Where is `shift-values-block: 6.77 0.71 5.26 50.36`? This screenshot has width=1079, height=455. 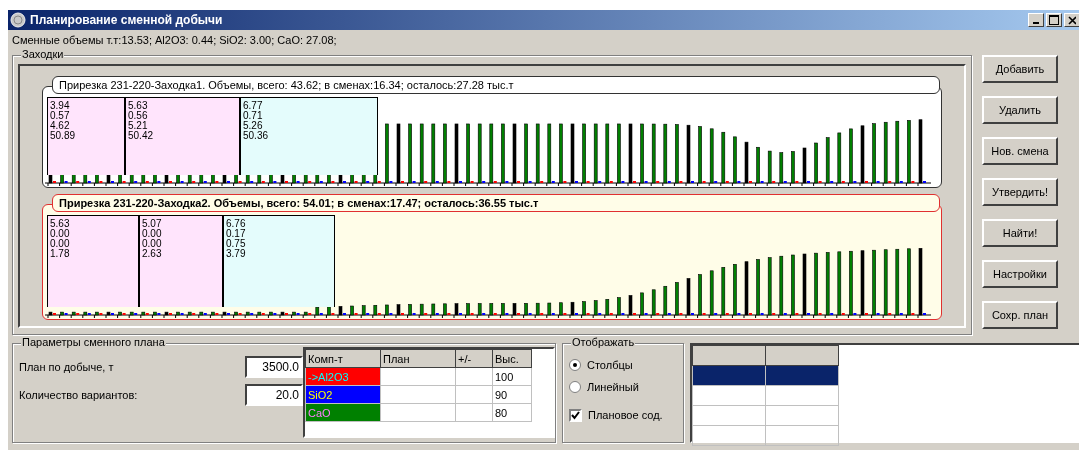
shift-values-block: 6.77 0.71 5.26 50.36 is located at coordinates (309, 136).